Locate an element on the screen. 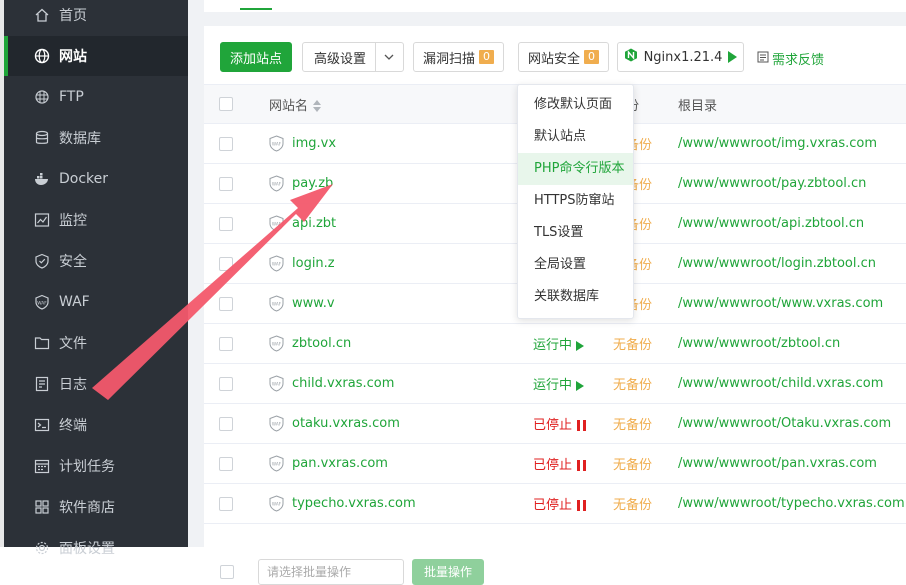  sidebar-item-2: FTP is located at coordinates (96, 97).